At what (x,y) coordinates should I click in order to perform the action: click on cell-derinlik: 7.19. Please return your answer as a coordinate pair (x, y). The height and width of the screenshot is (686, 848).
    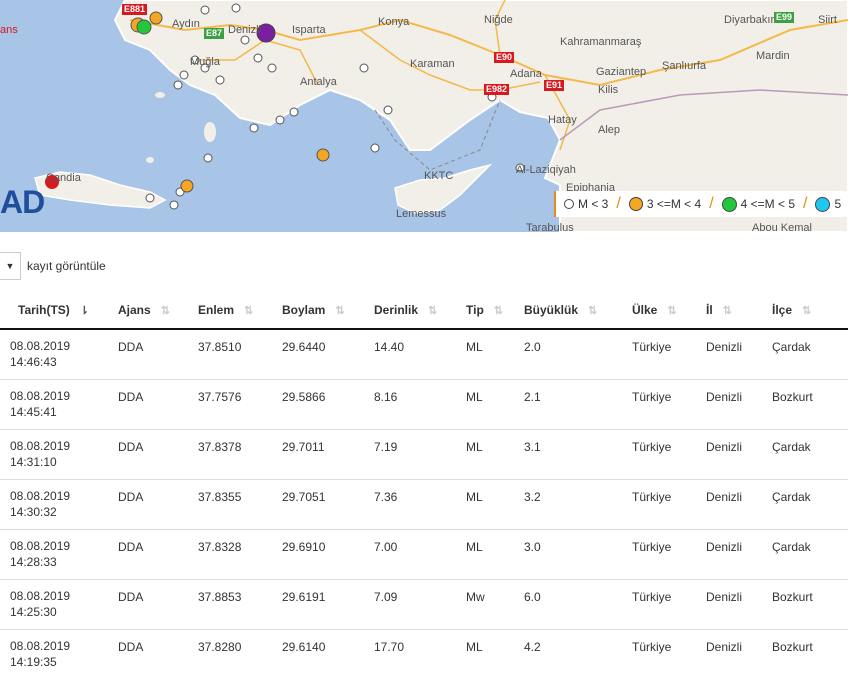
    Looking at the image, I should click on (404, 453).